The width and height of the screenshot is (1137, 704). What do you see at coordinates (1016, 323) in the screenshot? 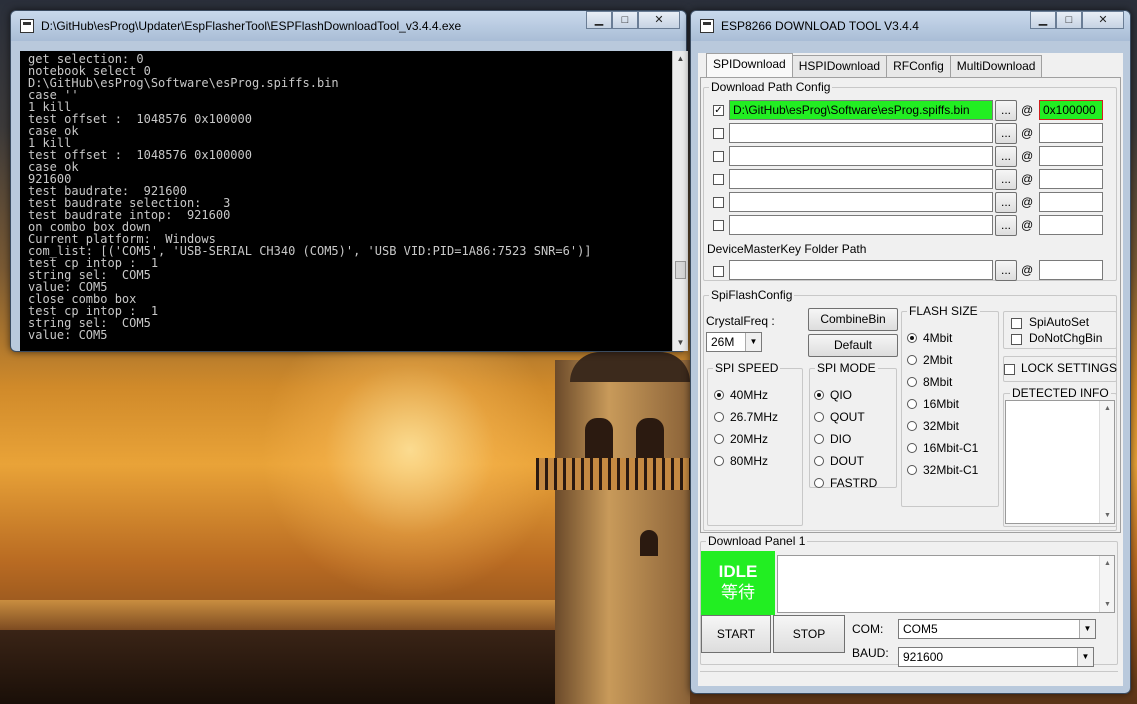
I see `spi-auto-set-checkbox` at bounding box center [1016, 323].